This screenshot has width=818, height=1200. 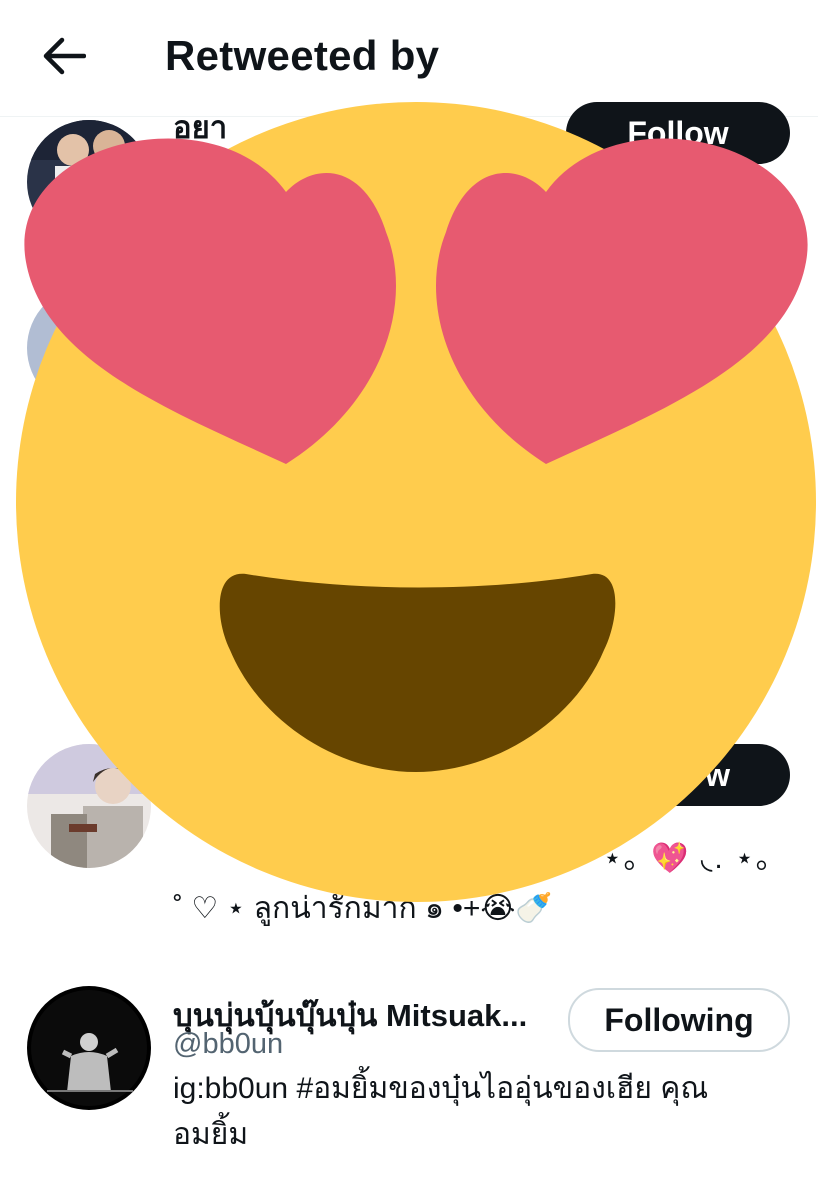 I want to click on page-title: Retweeted by, so click(x=302, y=55).